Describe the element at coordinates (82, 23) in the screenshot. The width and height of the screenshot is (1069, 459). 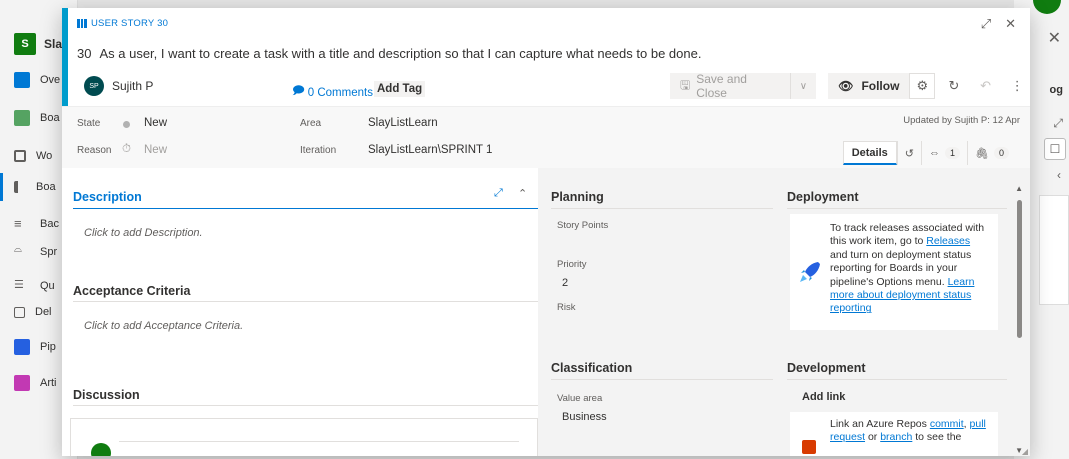
I see `user-story-icon` at that location.